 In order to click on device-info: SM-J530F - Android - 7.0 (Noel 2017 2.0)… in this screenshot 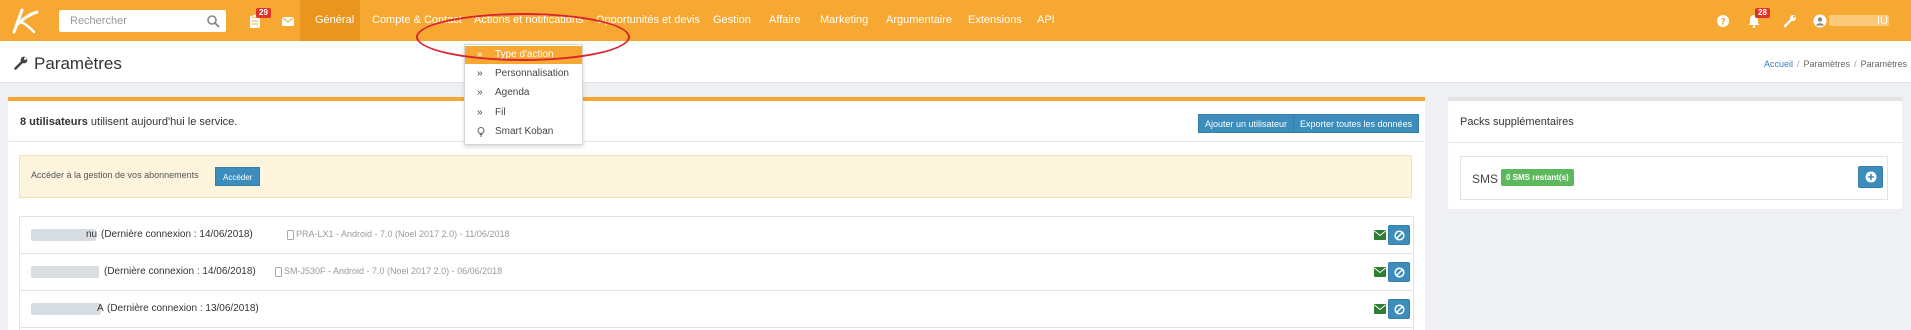, I will do `click(393, 271)`.